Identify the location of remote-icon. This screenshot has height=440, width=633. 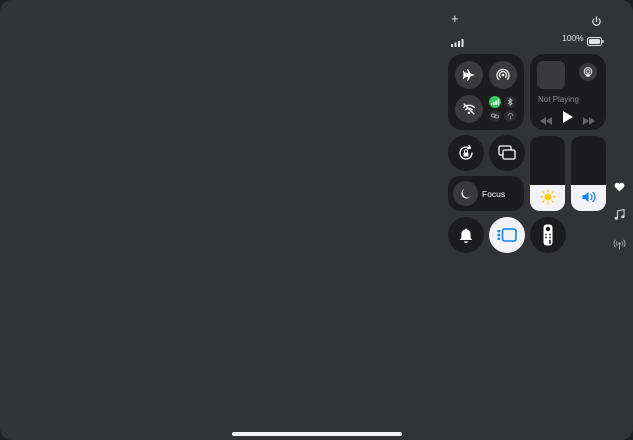
(548, 235).